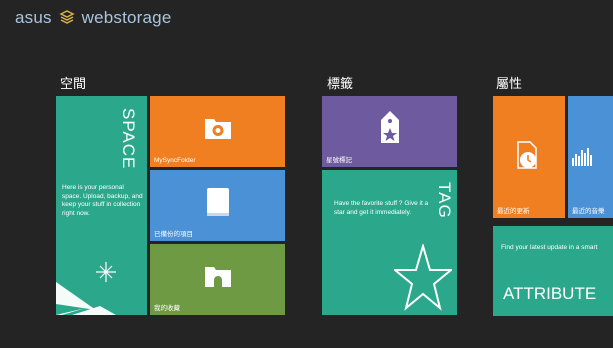 The height and width of the screenshot is (348, 613). I want to click on space-heading: SPACE, so click(128, 139).